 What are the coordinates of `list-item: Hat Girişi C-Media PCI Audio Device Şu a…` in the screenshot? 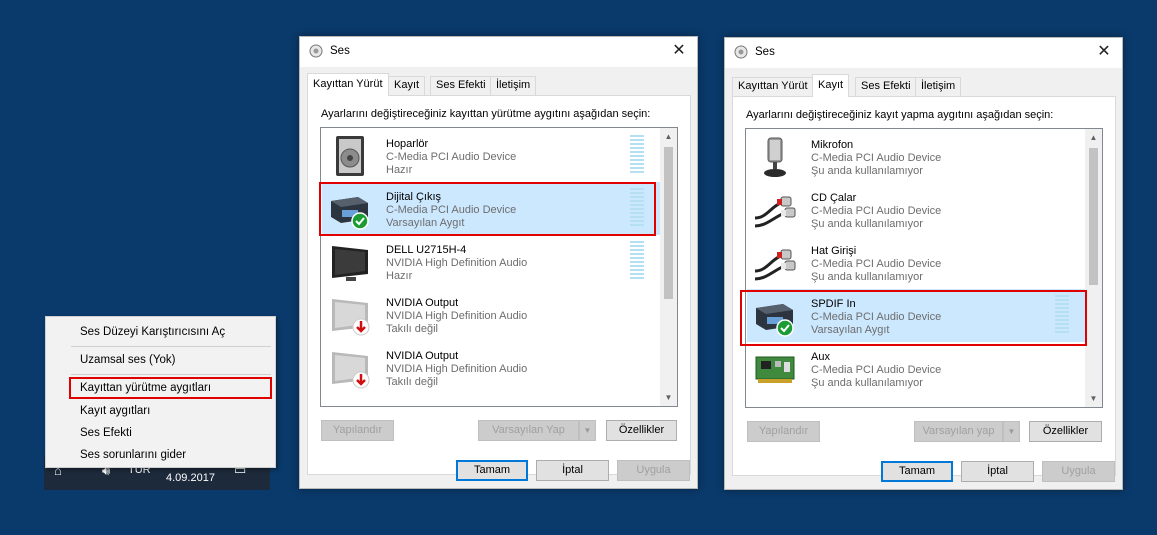 It's located at (916, 262).